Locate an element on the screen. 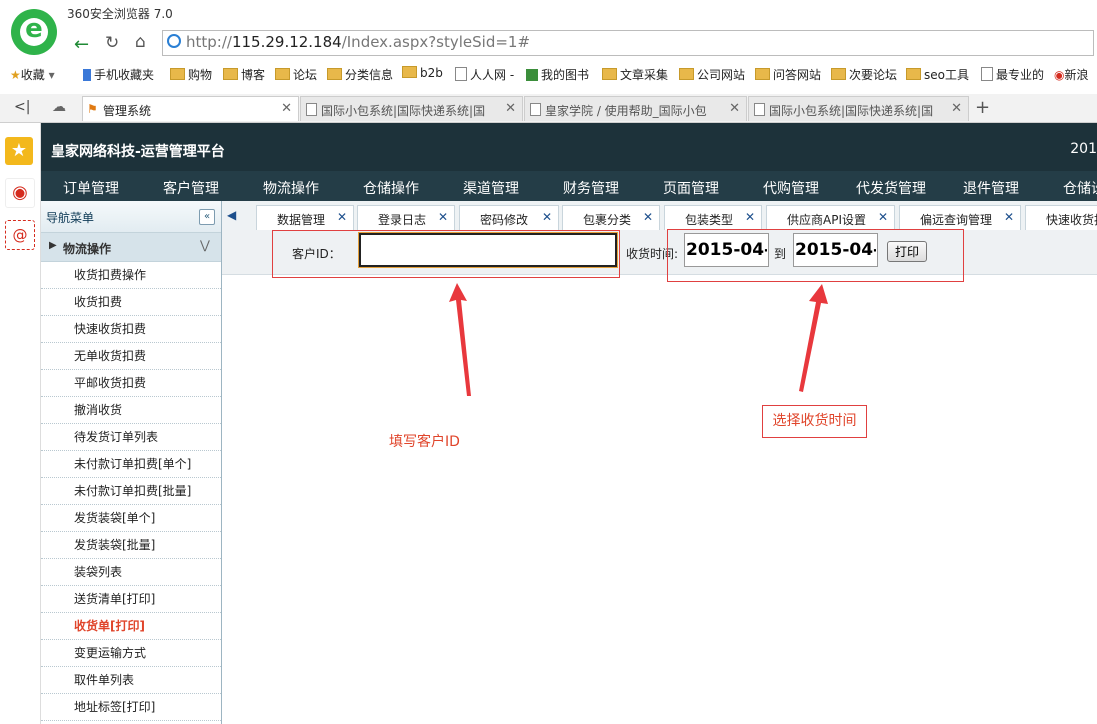 The width and height of the screenshot is (1097, 724). sidebar-item: 收货扣费 is located at coordinates (131, 302).